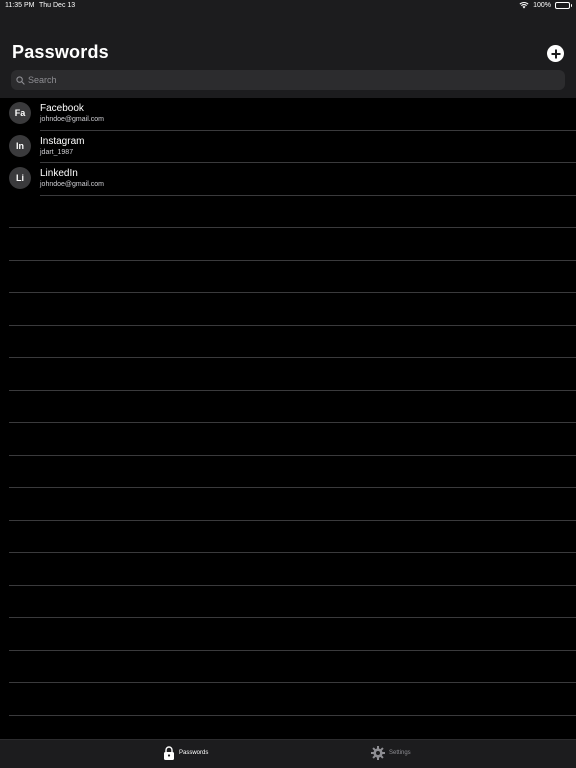 The image size is (576, 768). Describe the element at coordinates (542, 5) in the screenshot. I see `battery-percent: 100%` at that location.